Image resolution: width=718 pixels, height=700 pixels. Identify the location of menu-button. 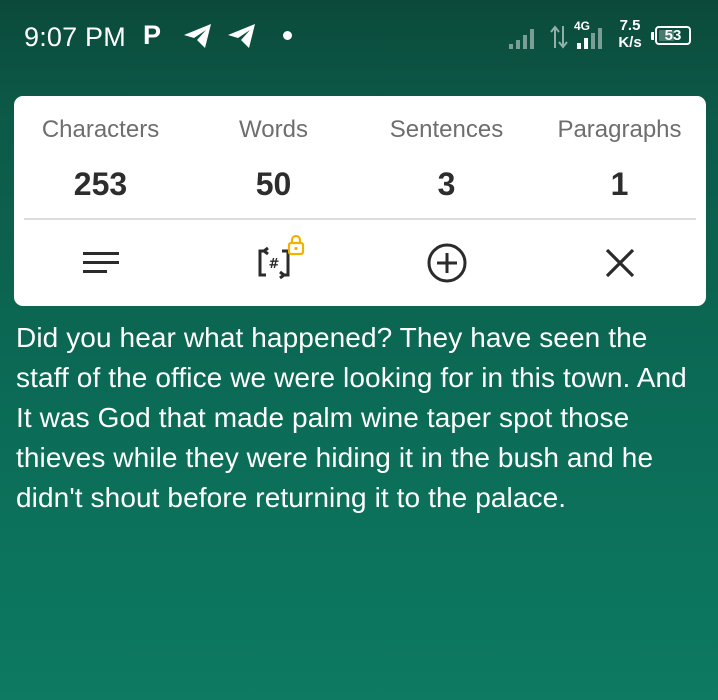
(100, 263).